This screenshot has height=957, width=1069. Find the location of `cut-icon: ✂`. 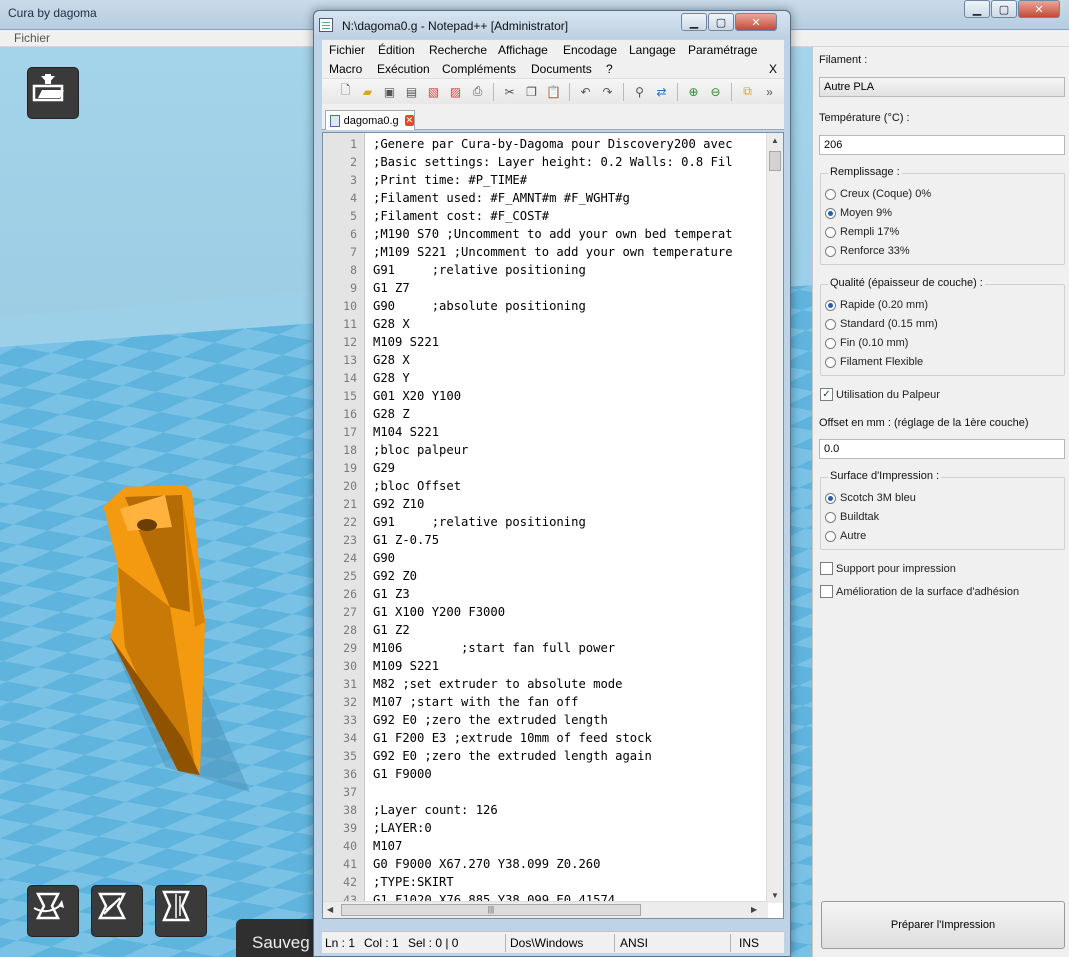

cut-icon: ✂ is located at coordinates (509, 91).